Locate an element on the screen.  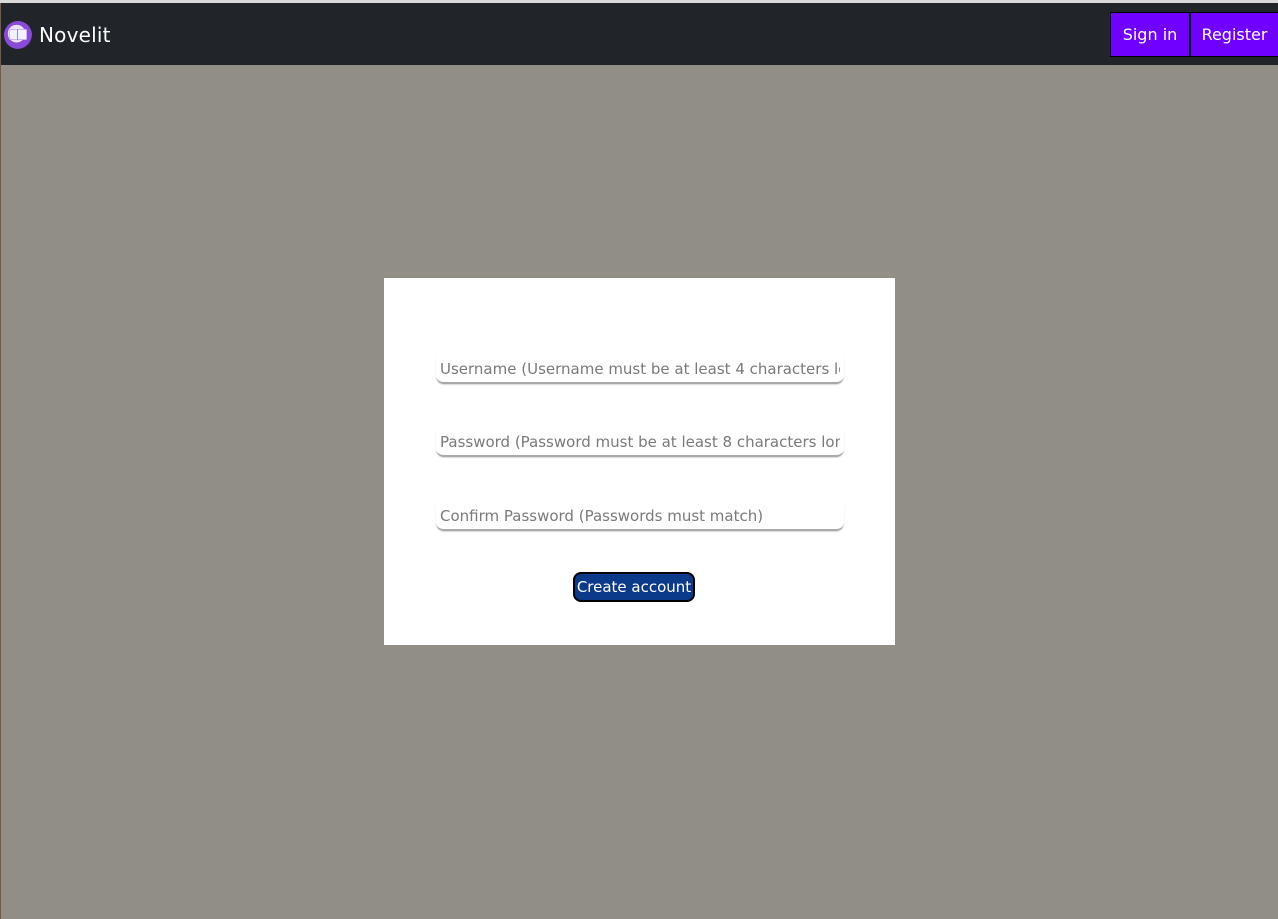
password-input is located at coordinates (640, 443).